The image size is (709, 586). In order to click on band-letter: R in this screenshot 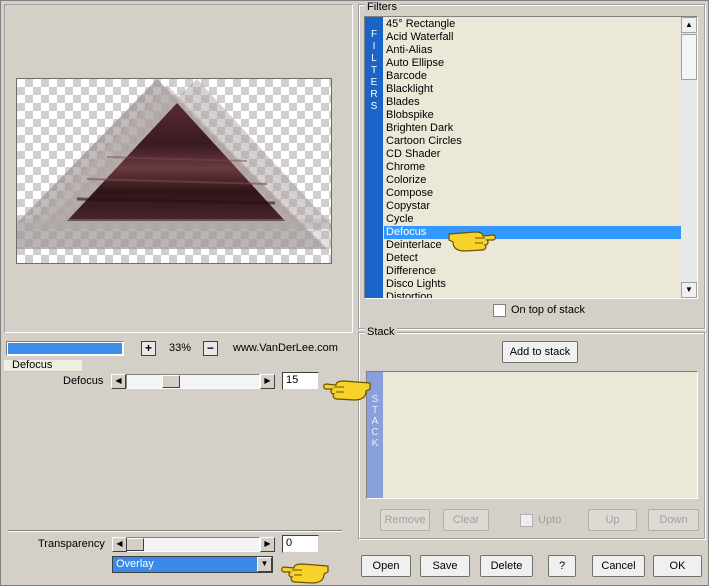, I will do `click(374, 94)`.